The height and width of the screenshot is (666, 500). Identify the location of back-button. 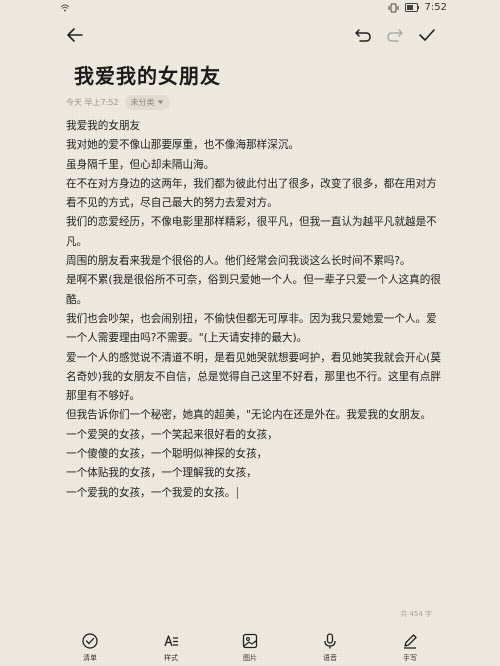
(75, 35).